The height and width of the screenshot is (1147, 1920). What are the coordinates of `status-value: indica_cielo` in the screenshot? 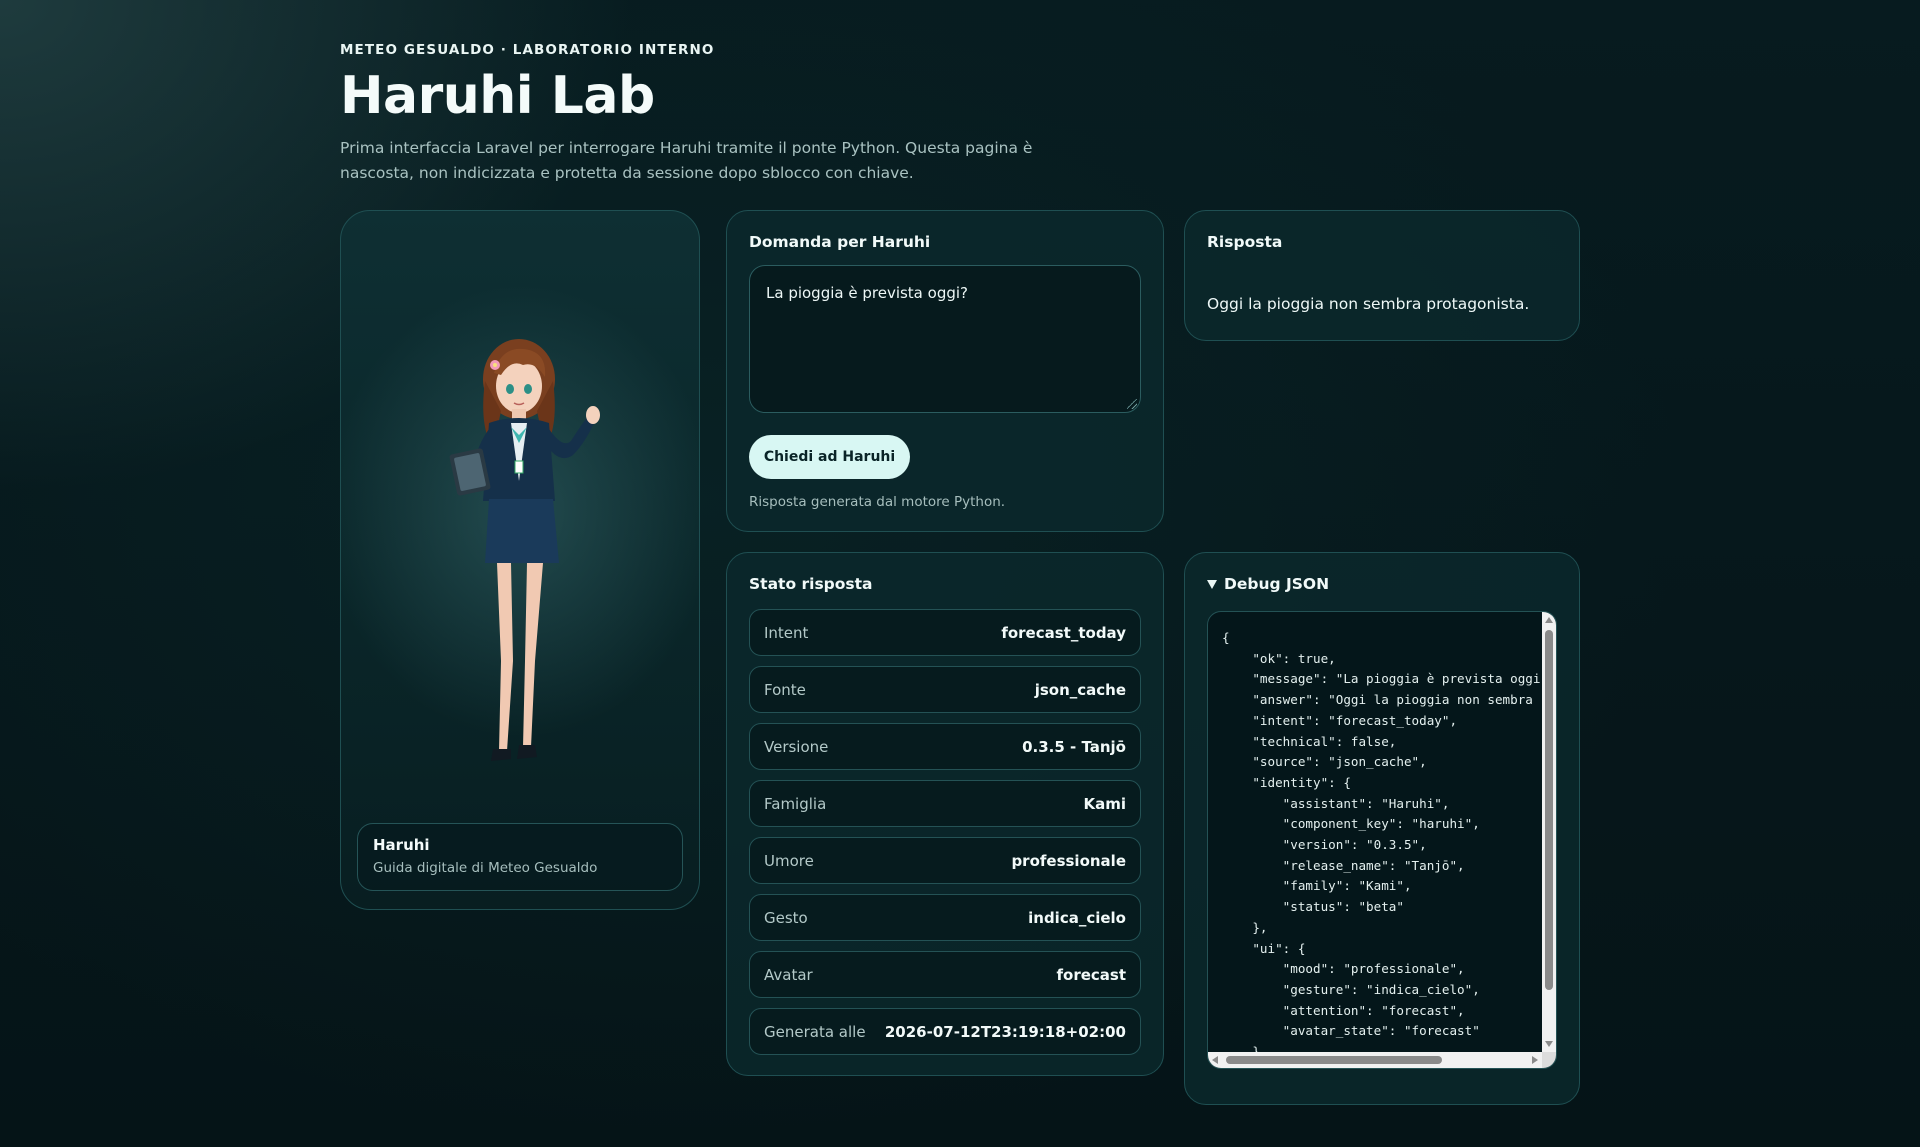 It's located at (1077, 917).